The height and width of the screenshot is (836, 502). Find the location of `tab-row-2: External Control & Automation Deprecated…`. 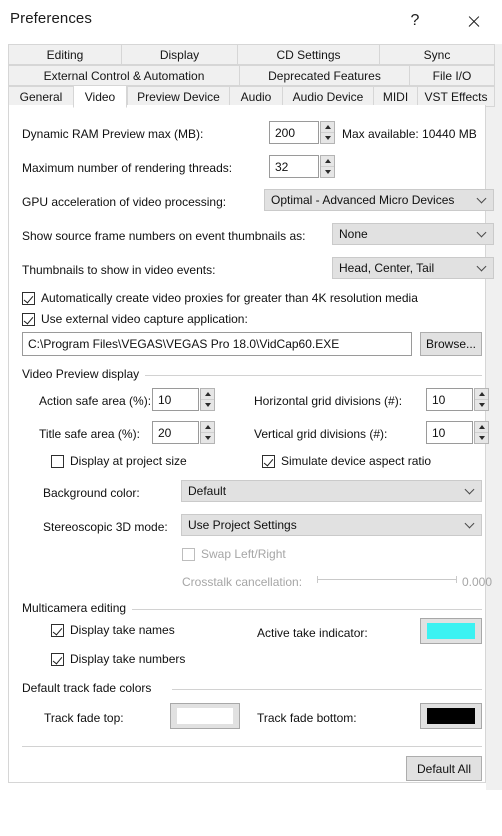

tab-row-2: External Control & Automation Deprecated… is located at coordinates (251, 75).